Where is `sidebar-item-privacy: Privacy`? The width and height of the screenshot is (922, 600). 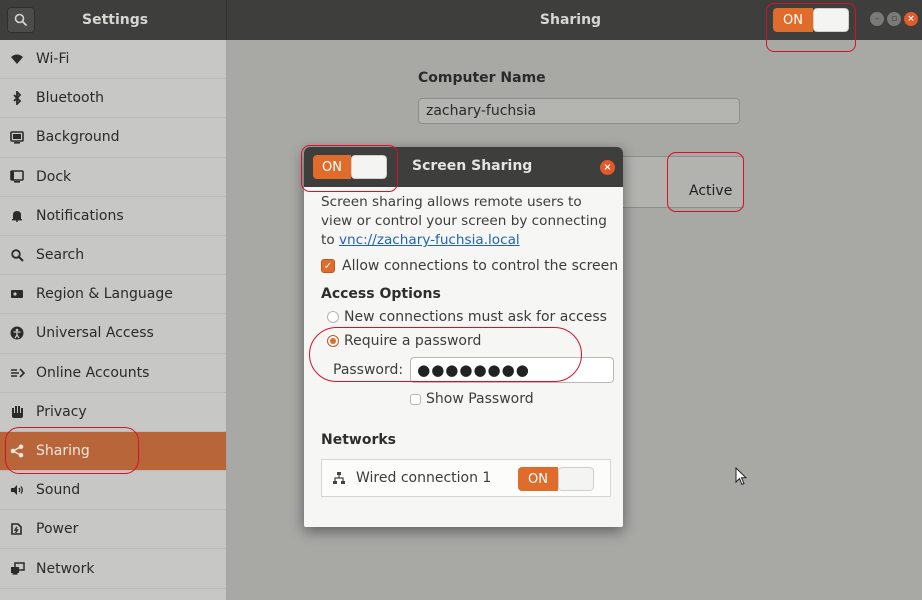 sidebar-item-privacy: Privacy is located at coordinates (113, 412).